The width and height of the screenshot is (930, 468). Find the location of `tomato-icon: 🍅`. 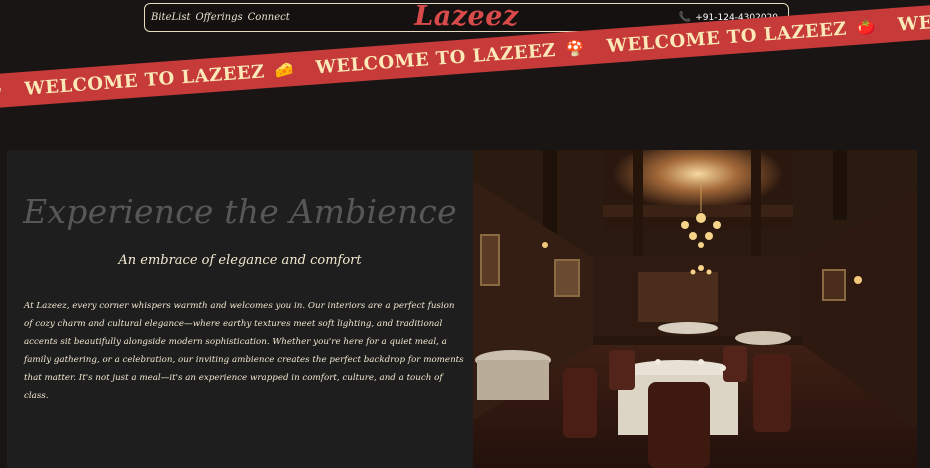

tomato-icon: 🍅 is located at coordinates (866, 27).